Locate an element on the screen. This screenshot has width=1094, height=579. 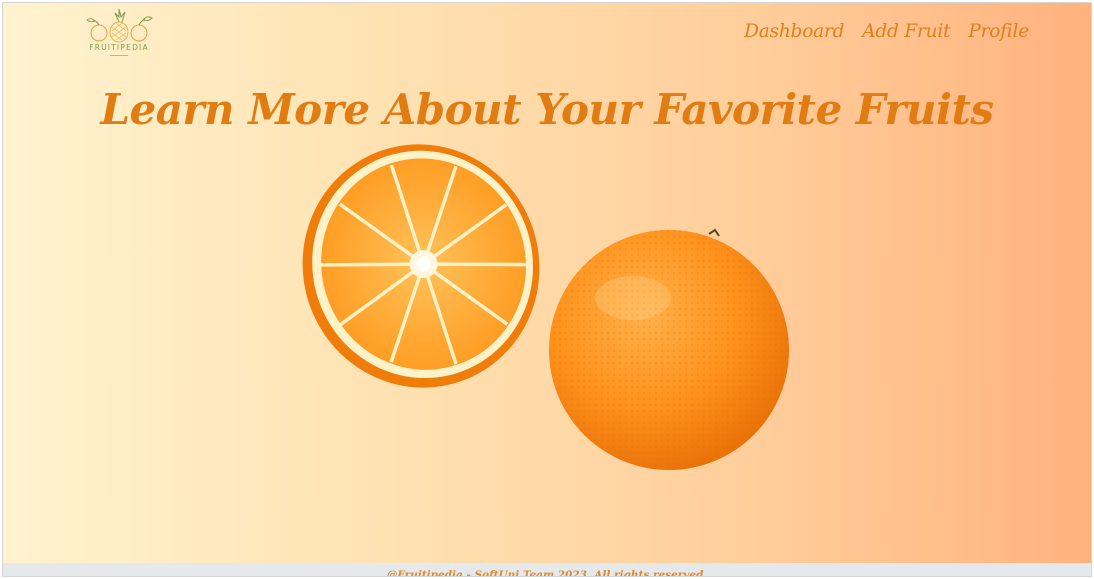
nav-add-fruit-link: Add Fruit is located at coordinates (906, 31).